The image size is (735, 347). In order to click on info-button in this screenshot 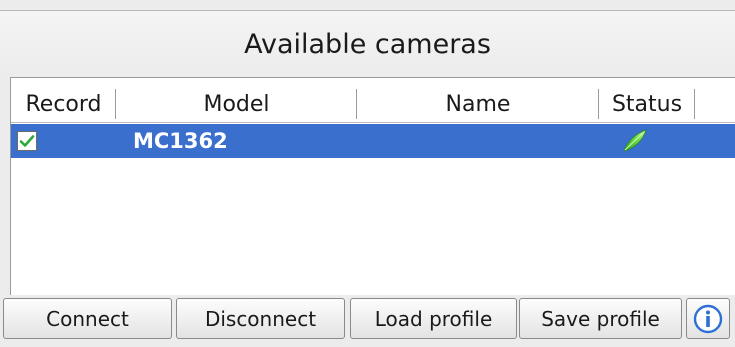, I will do `click(708, 318)`.